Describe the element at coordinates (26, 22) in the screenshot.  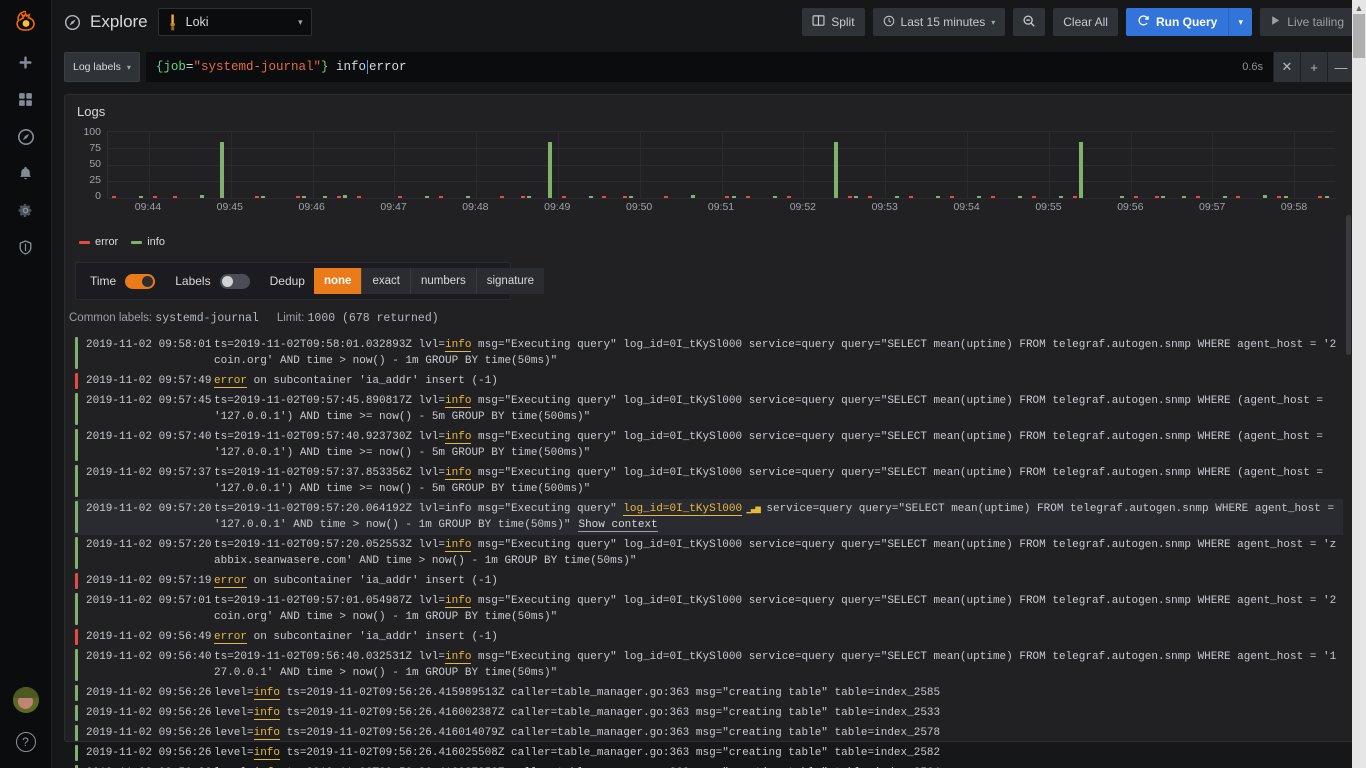
I see `grafana-logo` at that location.